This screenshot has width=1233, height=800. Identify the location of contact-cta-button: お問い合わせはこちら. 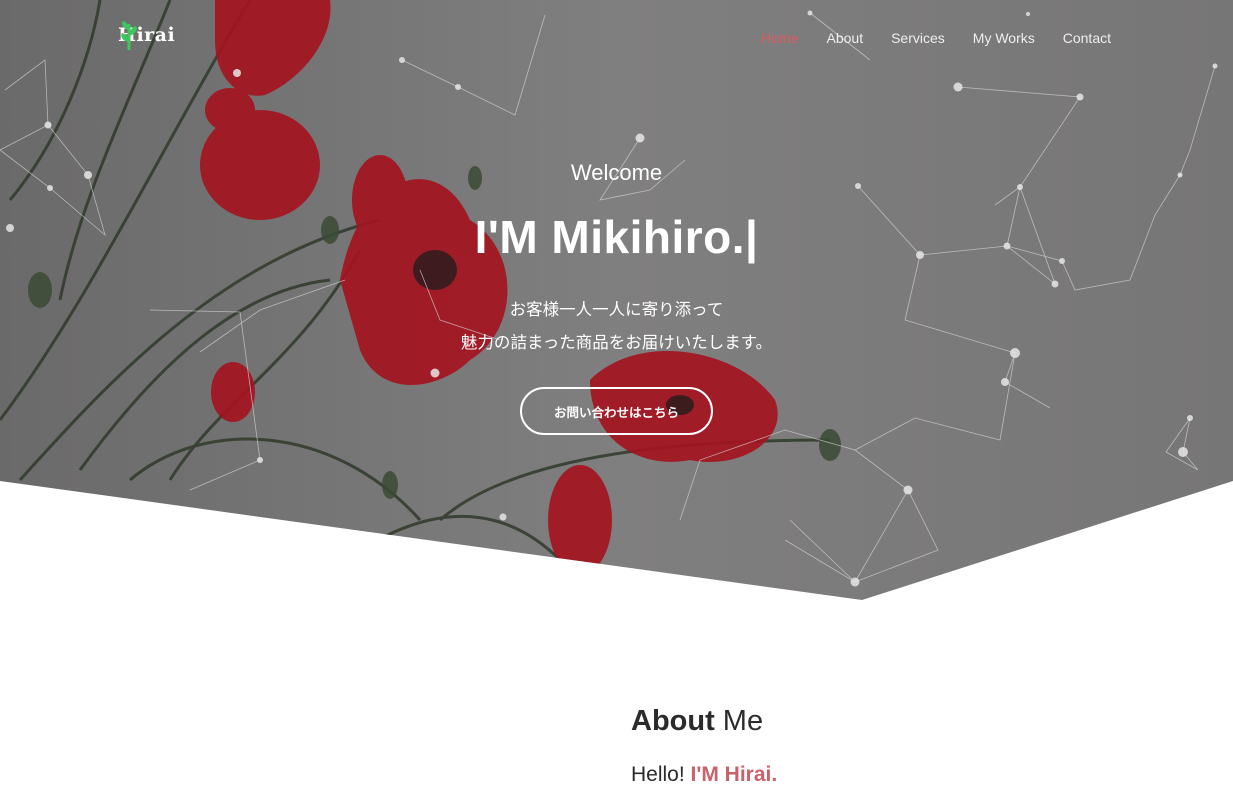
(616, 411).